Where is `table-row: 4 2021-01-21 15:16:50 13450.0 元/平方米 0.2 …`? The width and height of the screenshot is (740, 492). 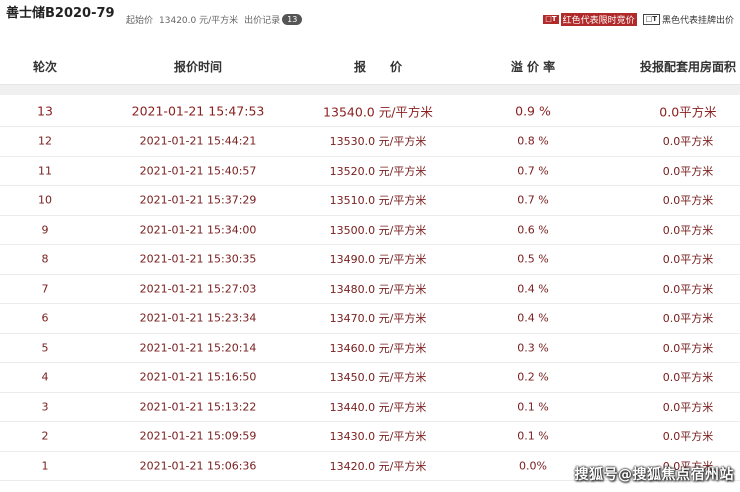
table-row: 4 2021-01-21 15:16:50 13450.0 元/平方米 0.2 … is located at coordinates (370, 378).